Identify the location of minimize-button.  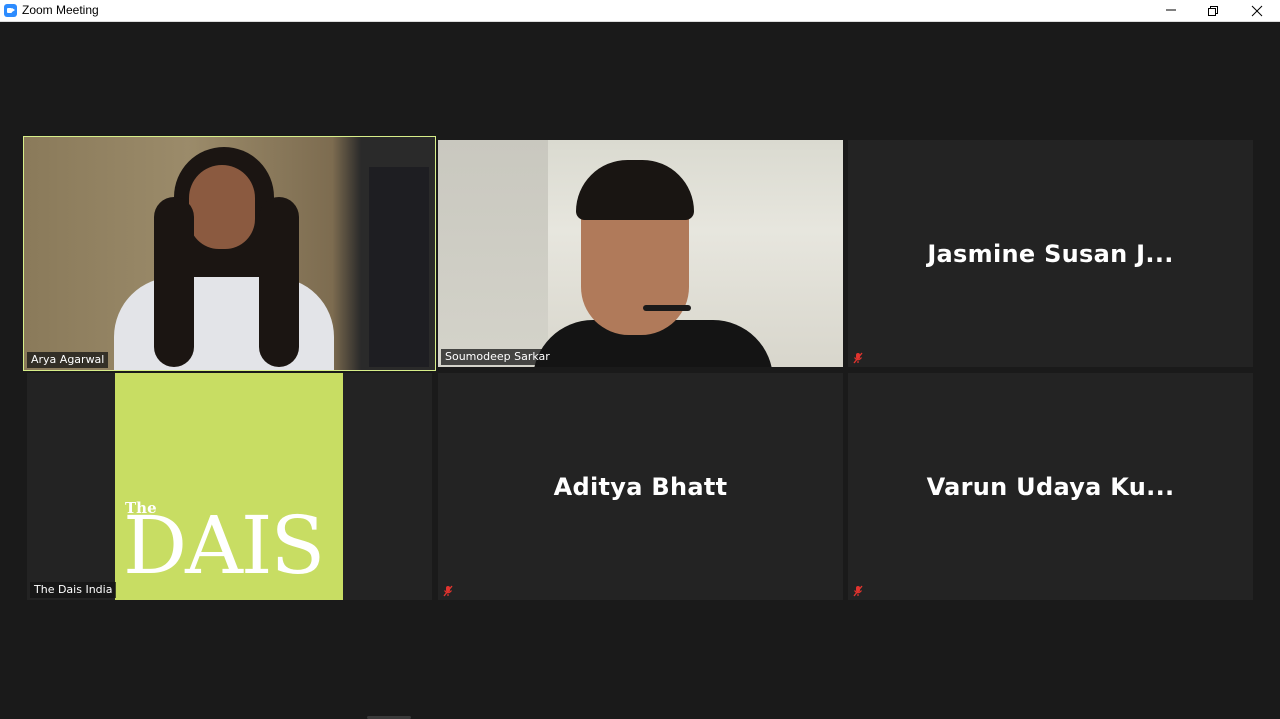
(1171, 10).